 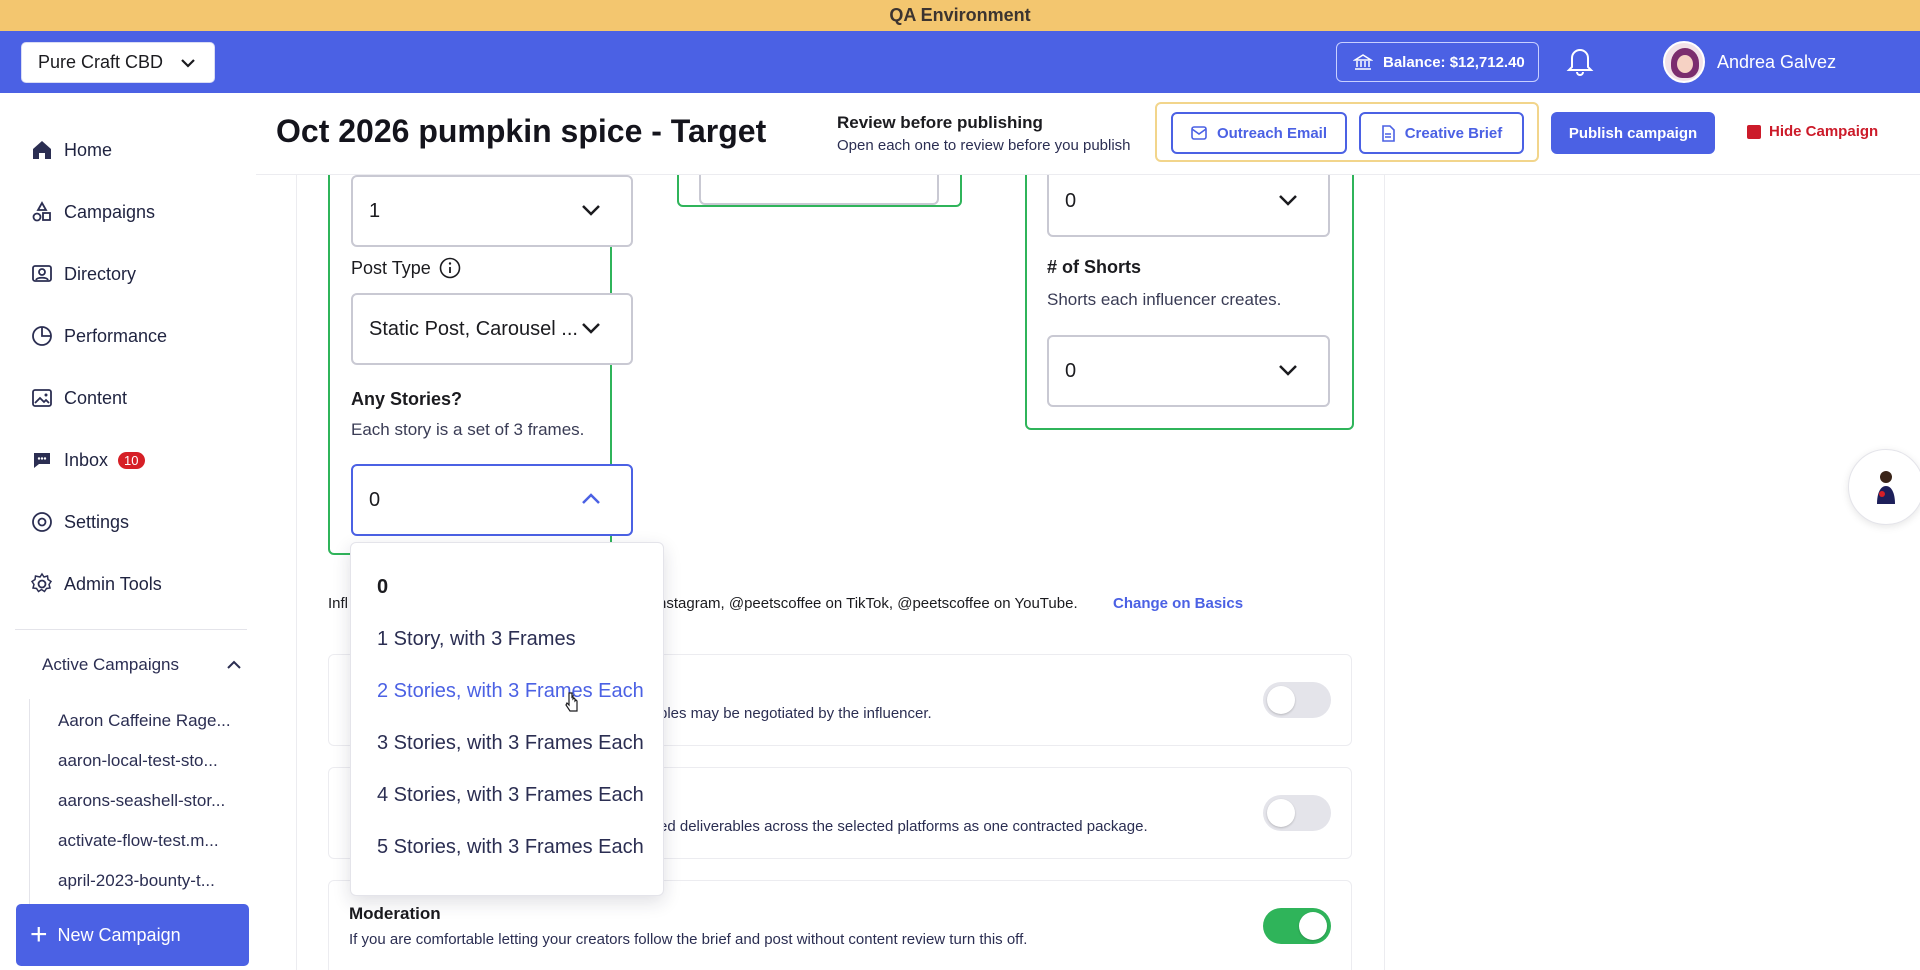 I want to click on new-campaign-button: + New Campaign, so click(x=132, y=935).